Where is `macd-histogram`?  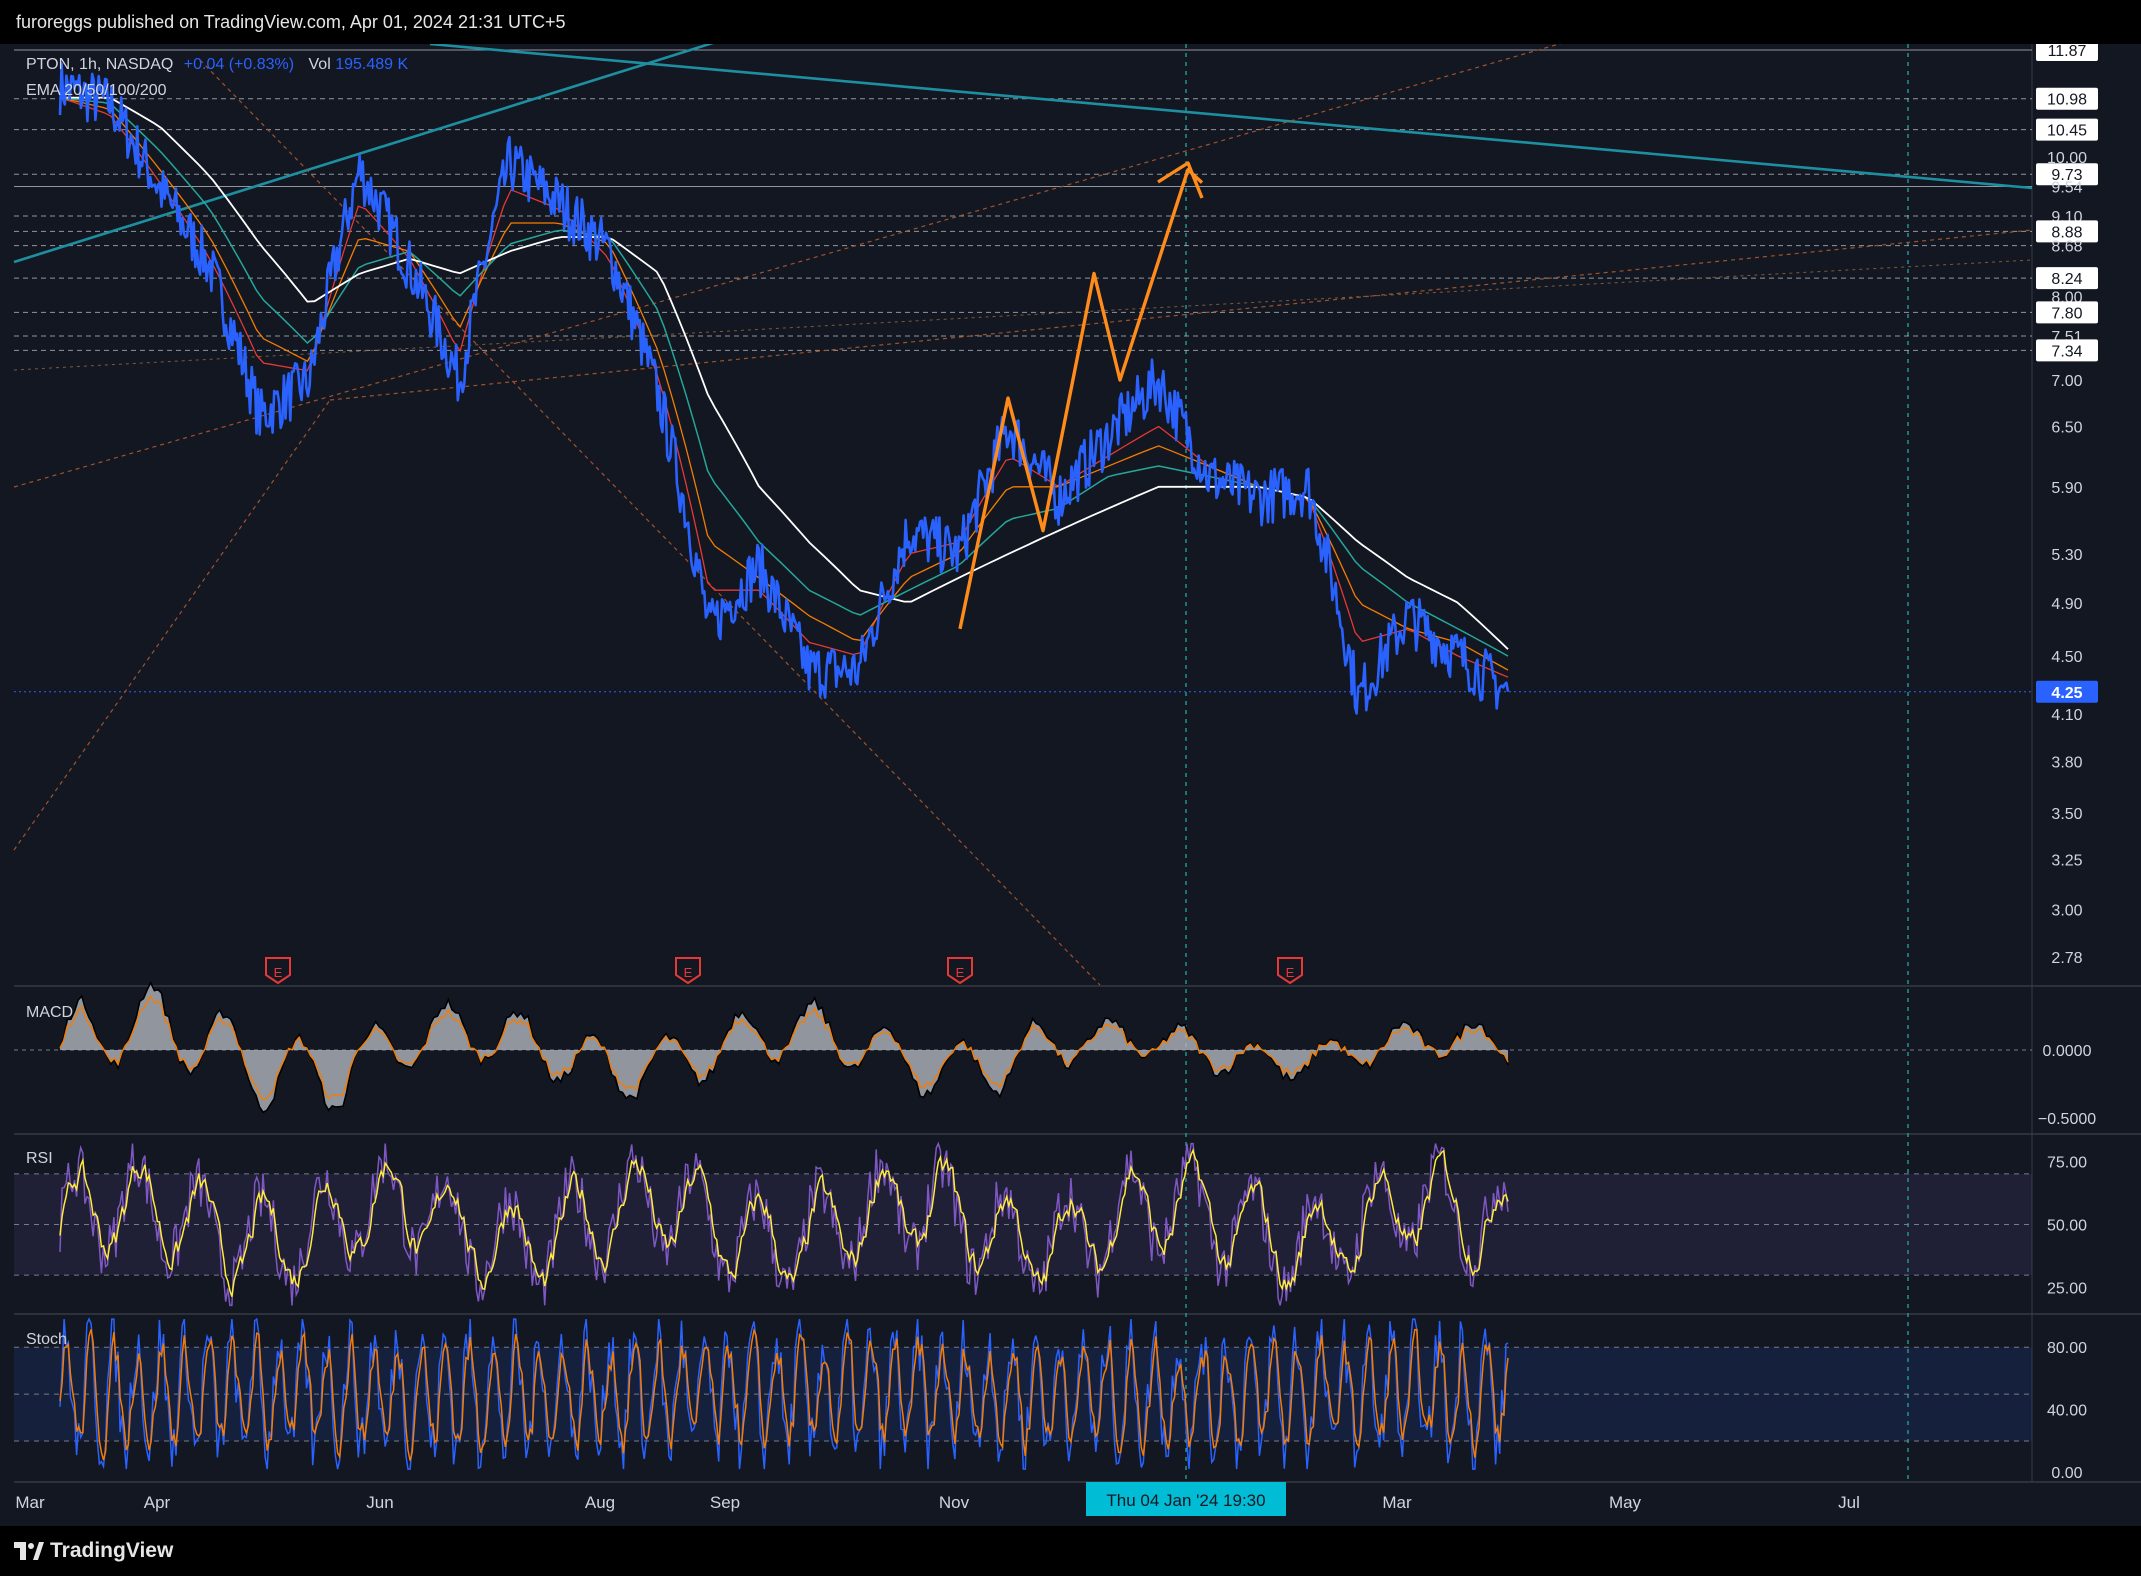 macd-histogram is located at coordinates (784, 1047).